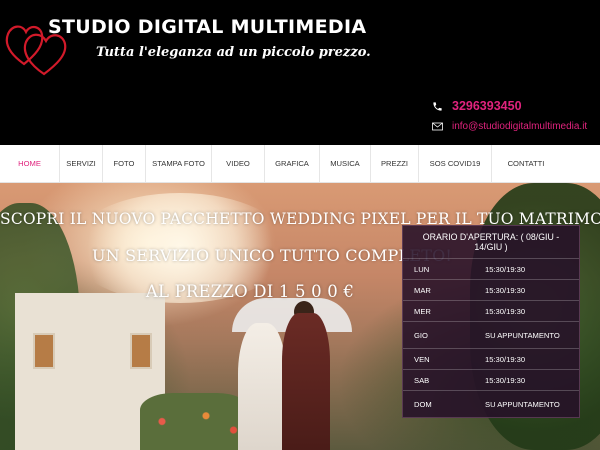 The image size is (600, 450). Describe the element at coordinates (306, 381) in the screenshot. I see `groom-figure` at that location.